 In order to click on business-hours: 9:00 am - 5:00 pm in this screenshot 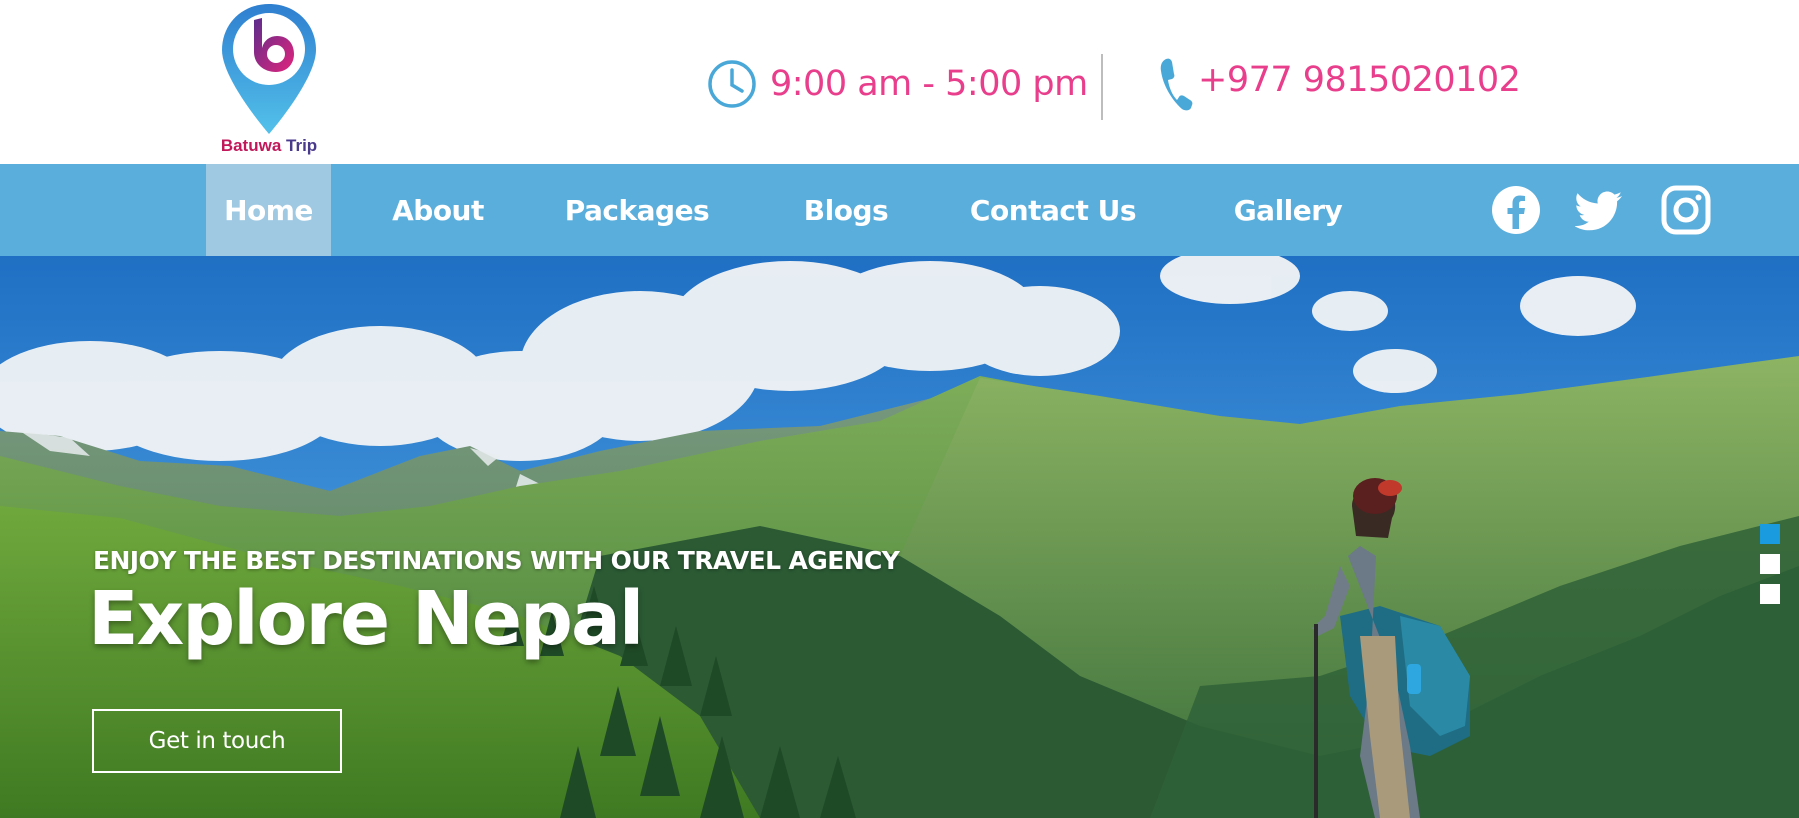, I will do `click(897, 84)`.